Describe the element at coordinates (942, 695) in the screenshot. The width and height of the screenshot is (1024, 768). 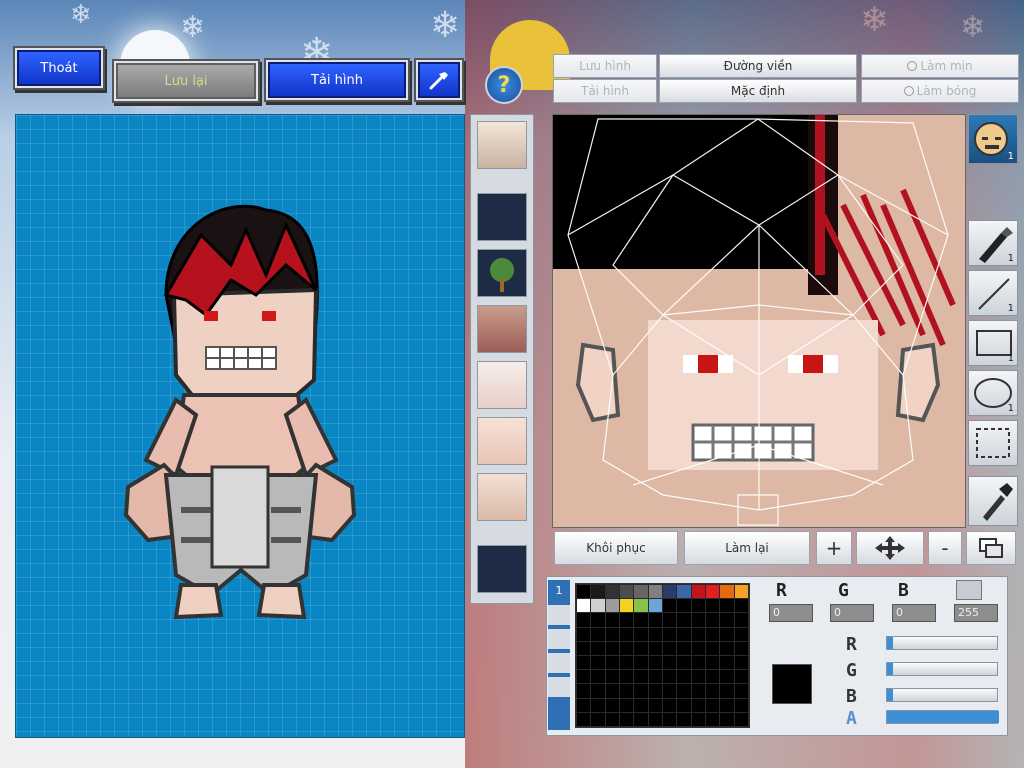
I see `b-slider` at that location.